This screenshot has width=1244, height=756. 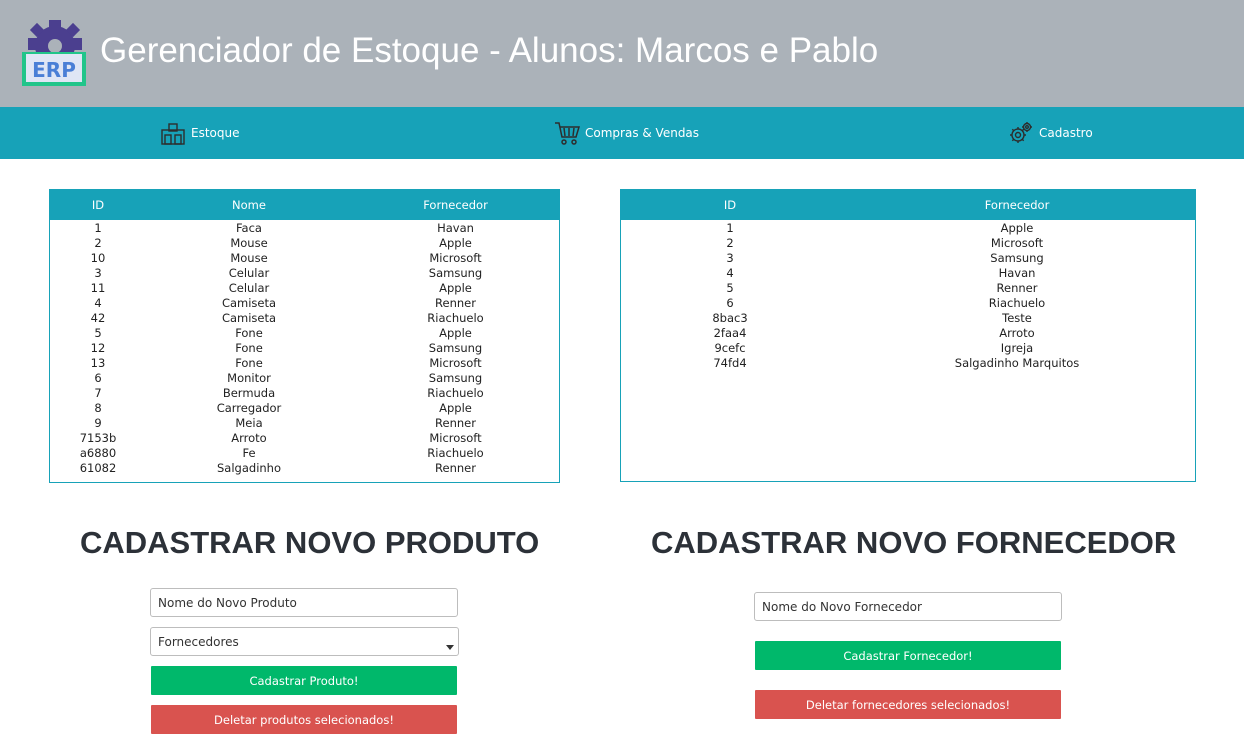 I want to click on table-cell: Arroto, so click(x=1017, y=333).